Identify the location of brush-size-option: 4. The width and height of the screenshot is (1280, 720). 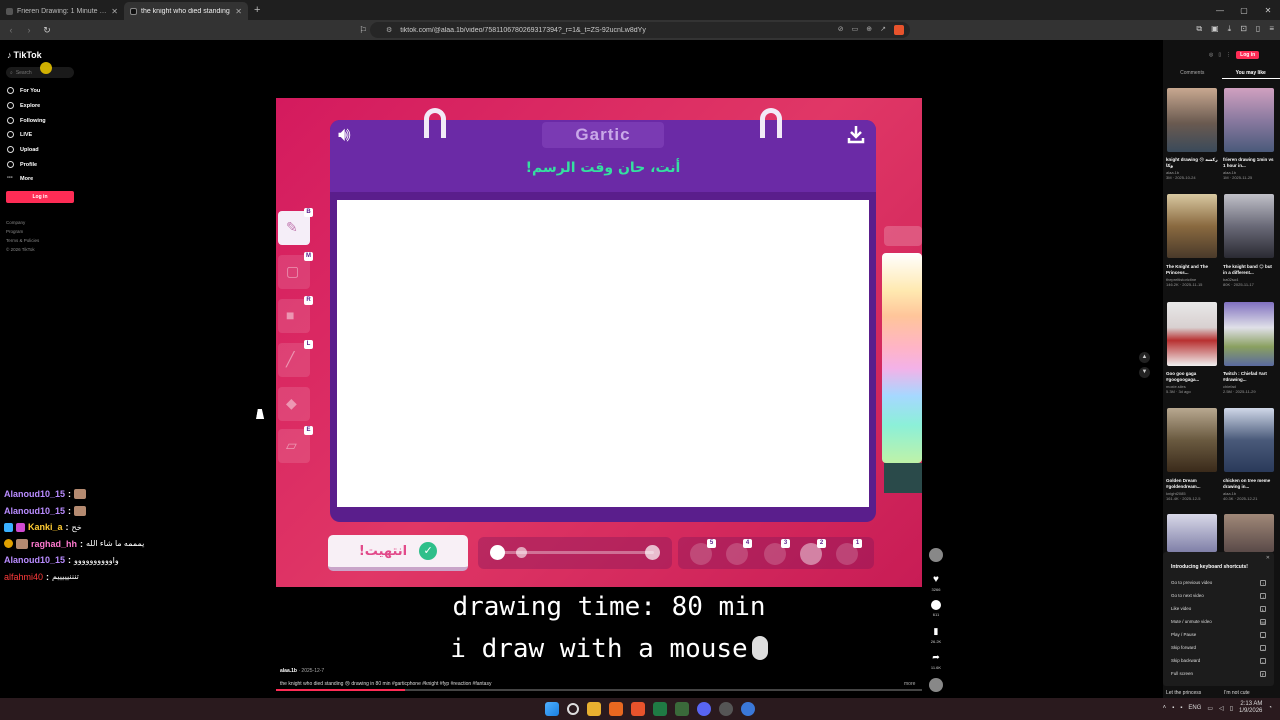
(739, 552).